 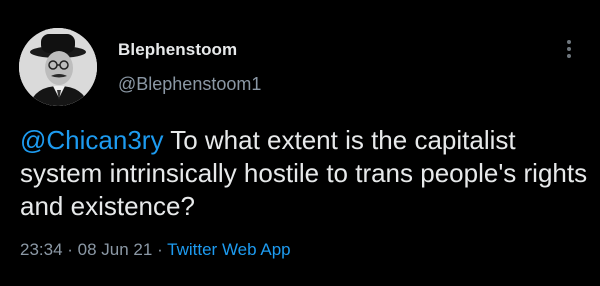 What do you see at coordinates (41, 249) in the screenshot?
I see `tweet-time: 23:34` at bounding box center [41, 249].